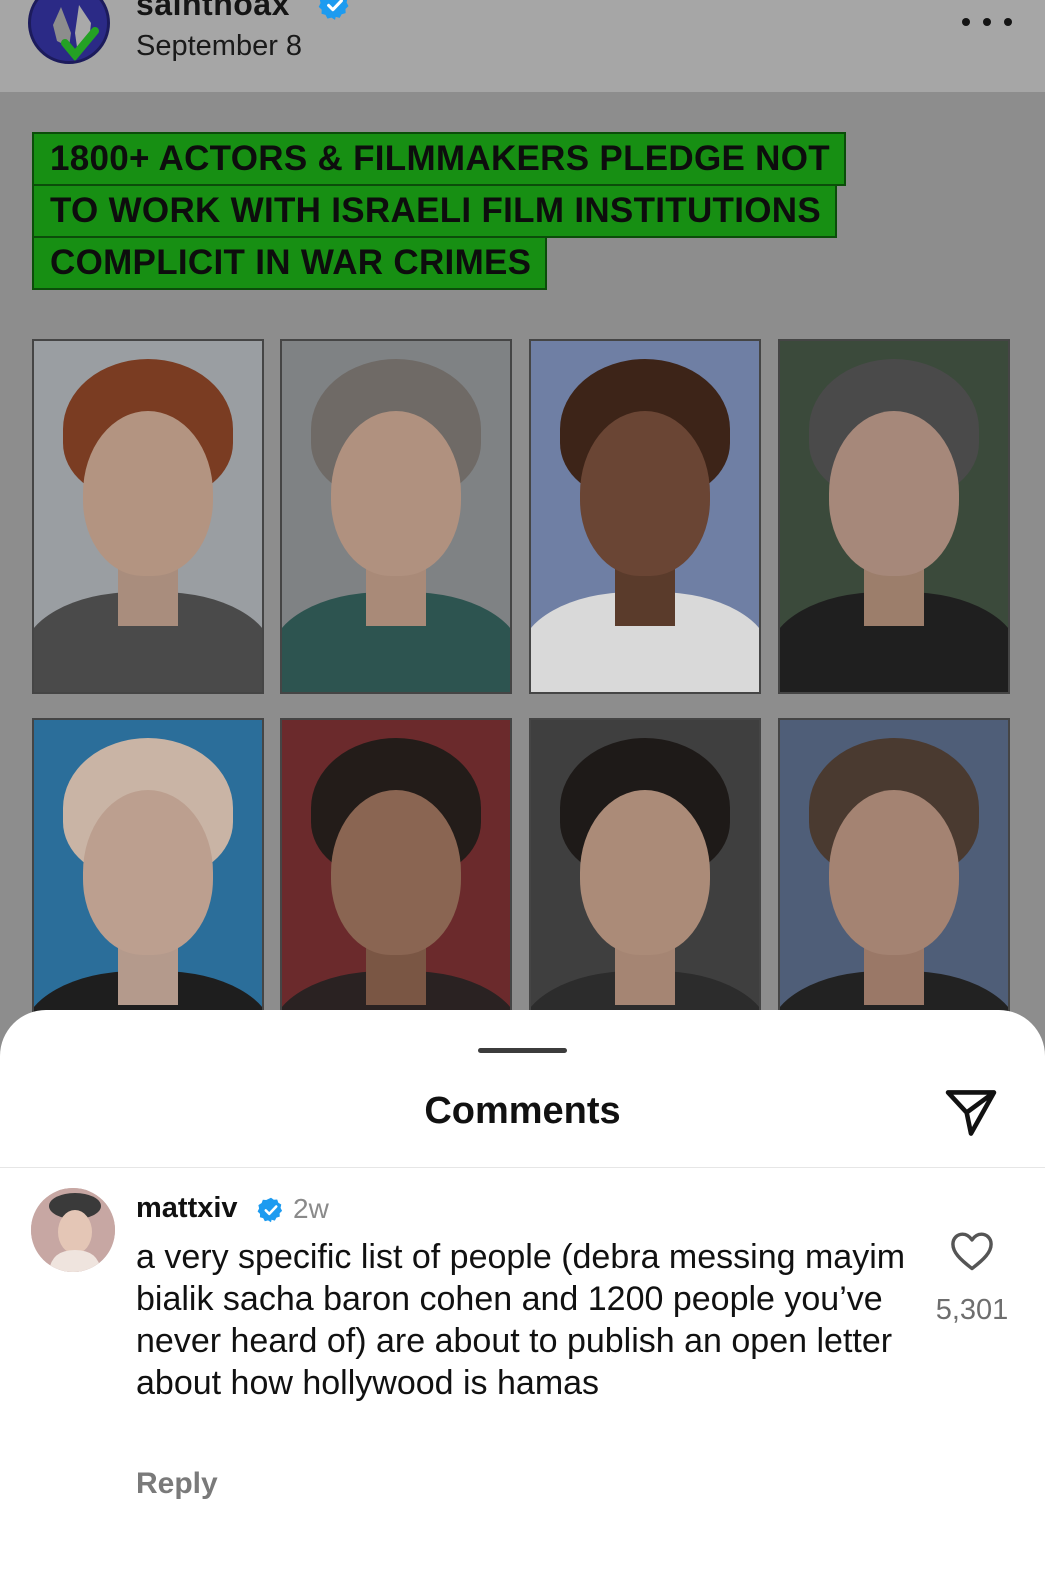 The image size is (1045, 1570). I want to click on post-username: saintnoax, so click(213, 11).